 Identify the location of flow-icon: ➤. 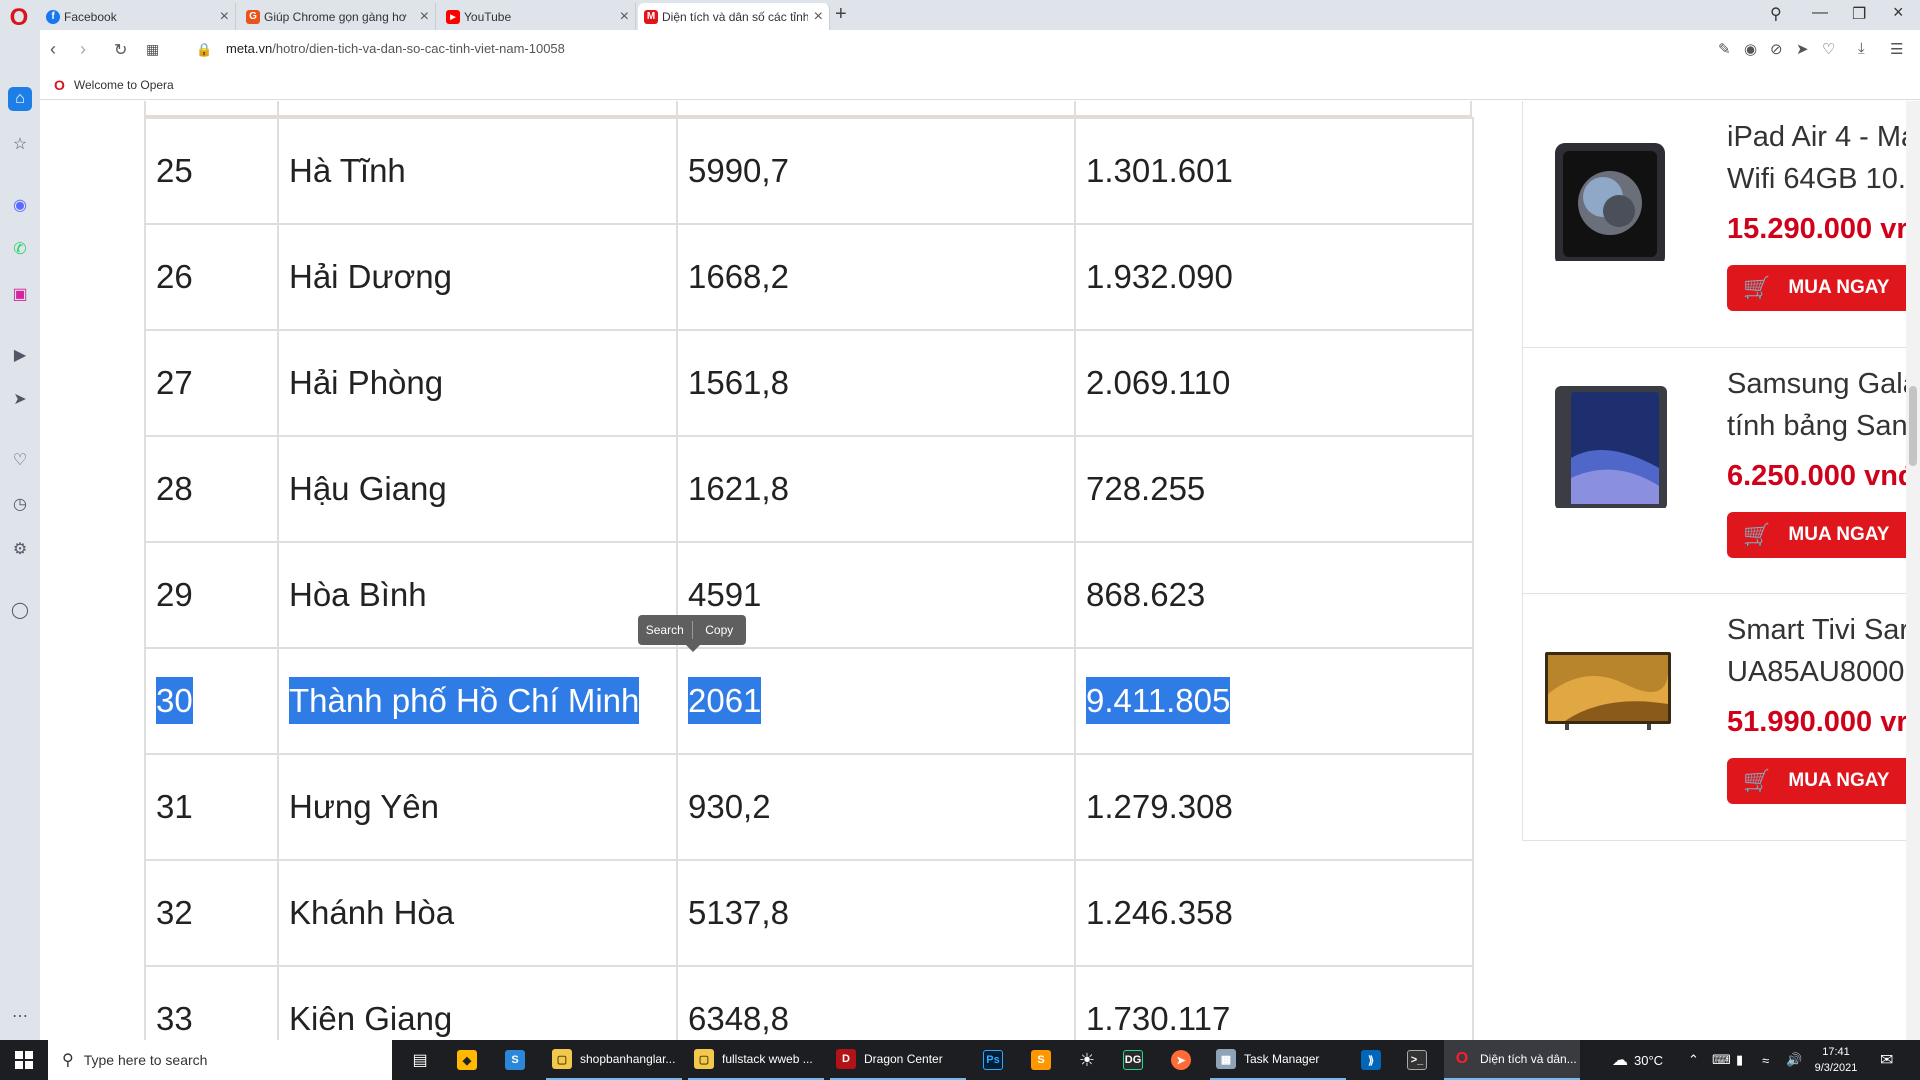
(1802, 49).